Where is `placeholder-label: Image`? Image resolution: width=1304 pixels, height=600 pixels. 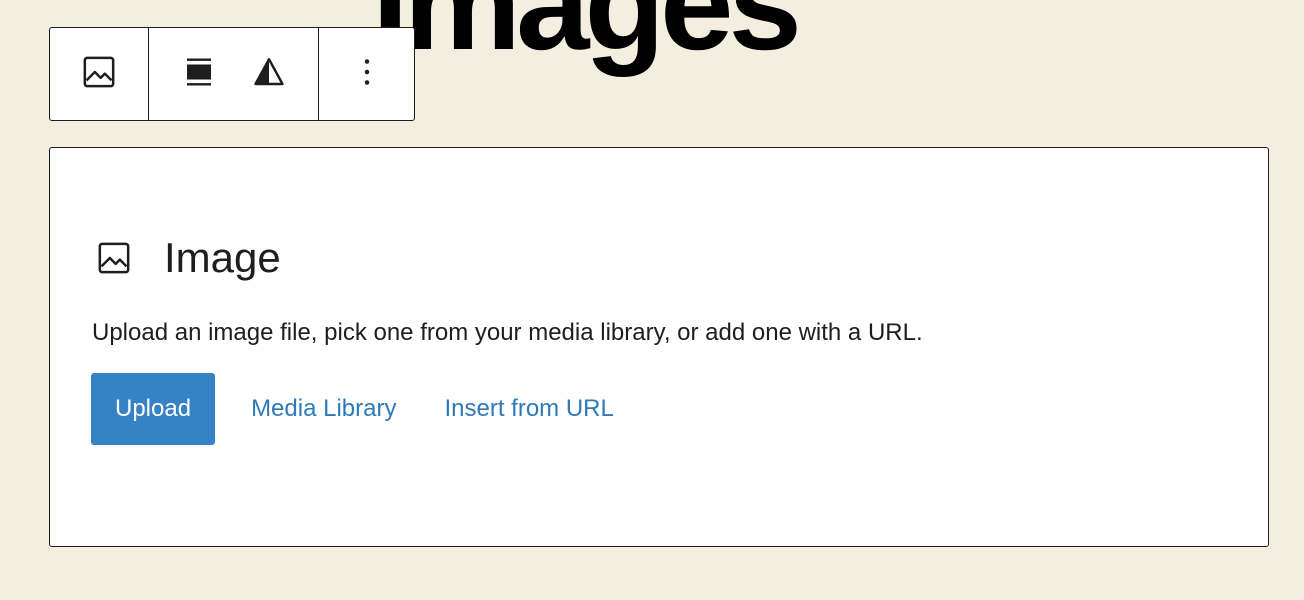 placeholder-label: Image is located at coordinates (187, 258).